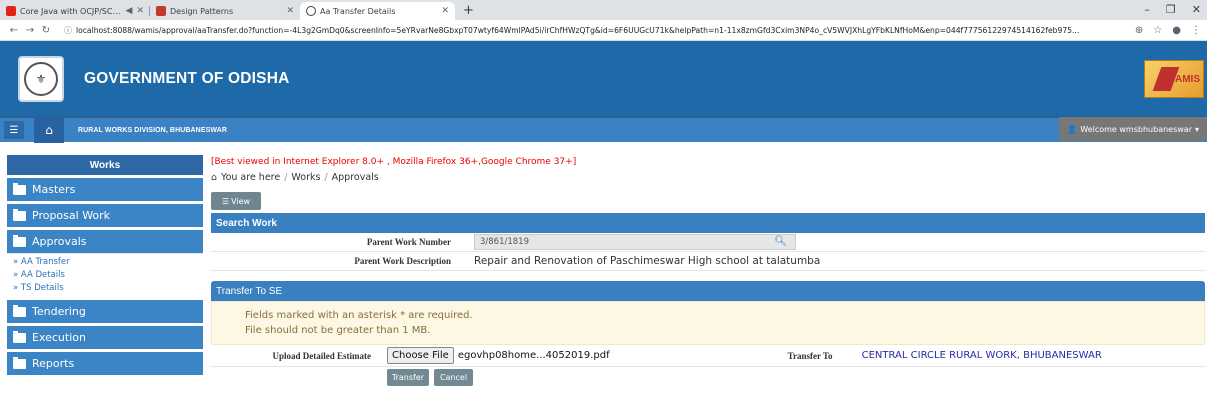 The height and width of the screenshot is (403, 1207). I want to click on sidebar-item-execution: Execution, so click(105, 336).